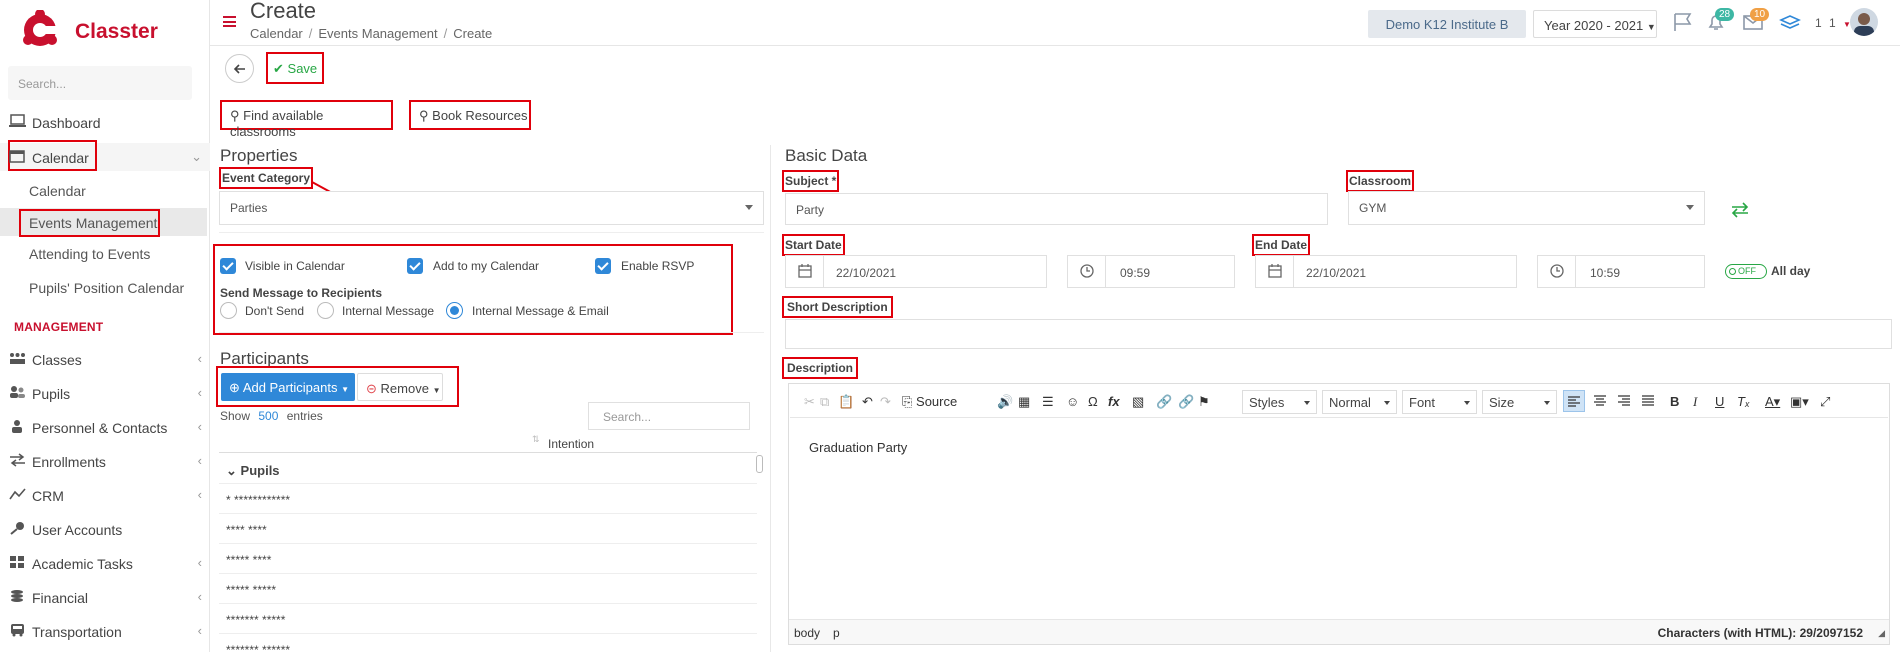 Image resolution: width=1900 pixels, height=652 pixels. What do you see at coordinates (1338, 334) in the screenshot?
I see `short-description-field` at bounding box center [1338, 334].